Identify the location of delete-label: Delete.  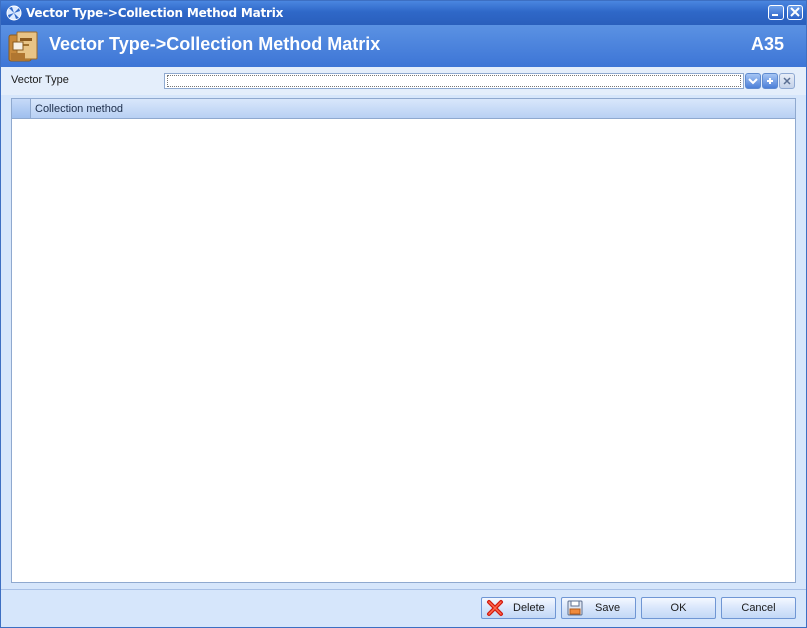
(529, 608).